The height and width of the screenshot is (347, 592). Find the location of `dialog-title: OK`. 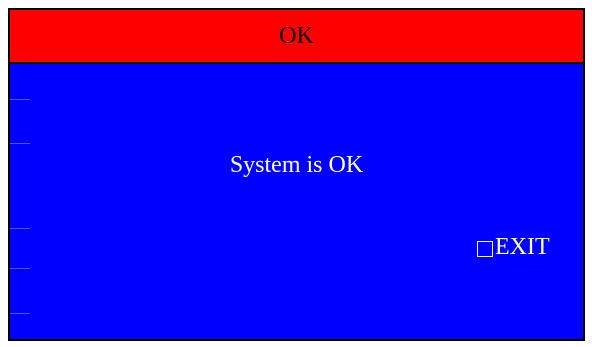

dialog-title: OK is located at coordinates (296, 35).